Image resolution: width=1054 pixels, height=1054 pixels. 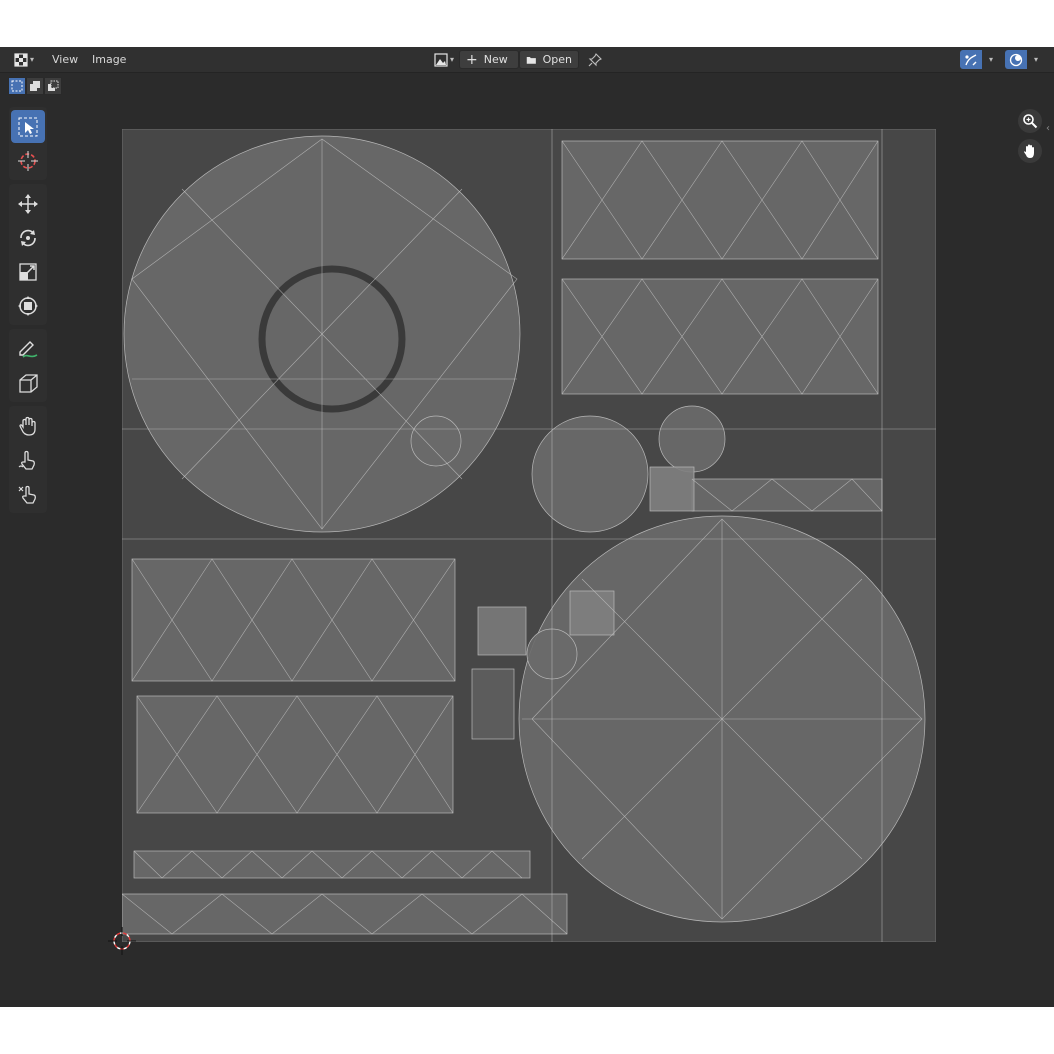 I want to click on tool-group-annotate, so click(x=28, y=365).